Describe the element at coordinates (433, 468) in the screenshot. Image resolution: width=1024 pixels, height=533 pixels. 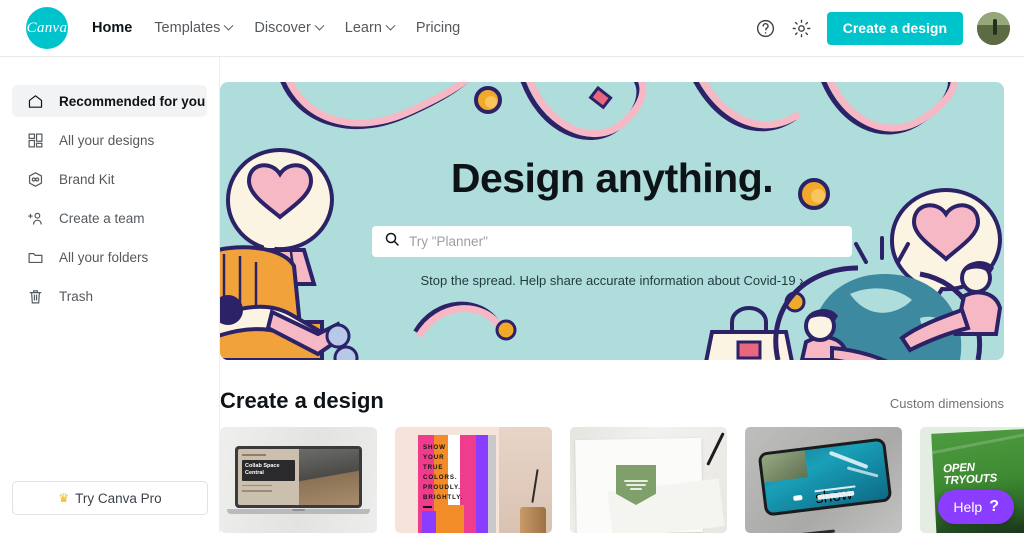
I see `poster-line: TRUE` at that location.